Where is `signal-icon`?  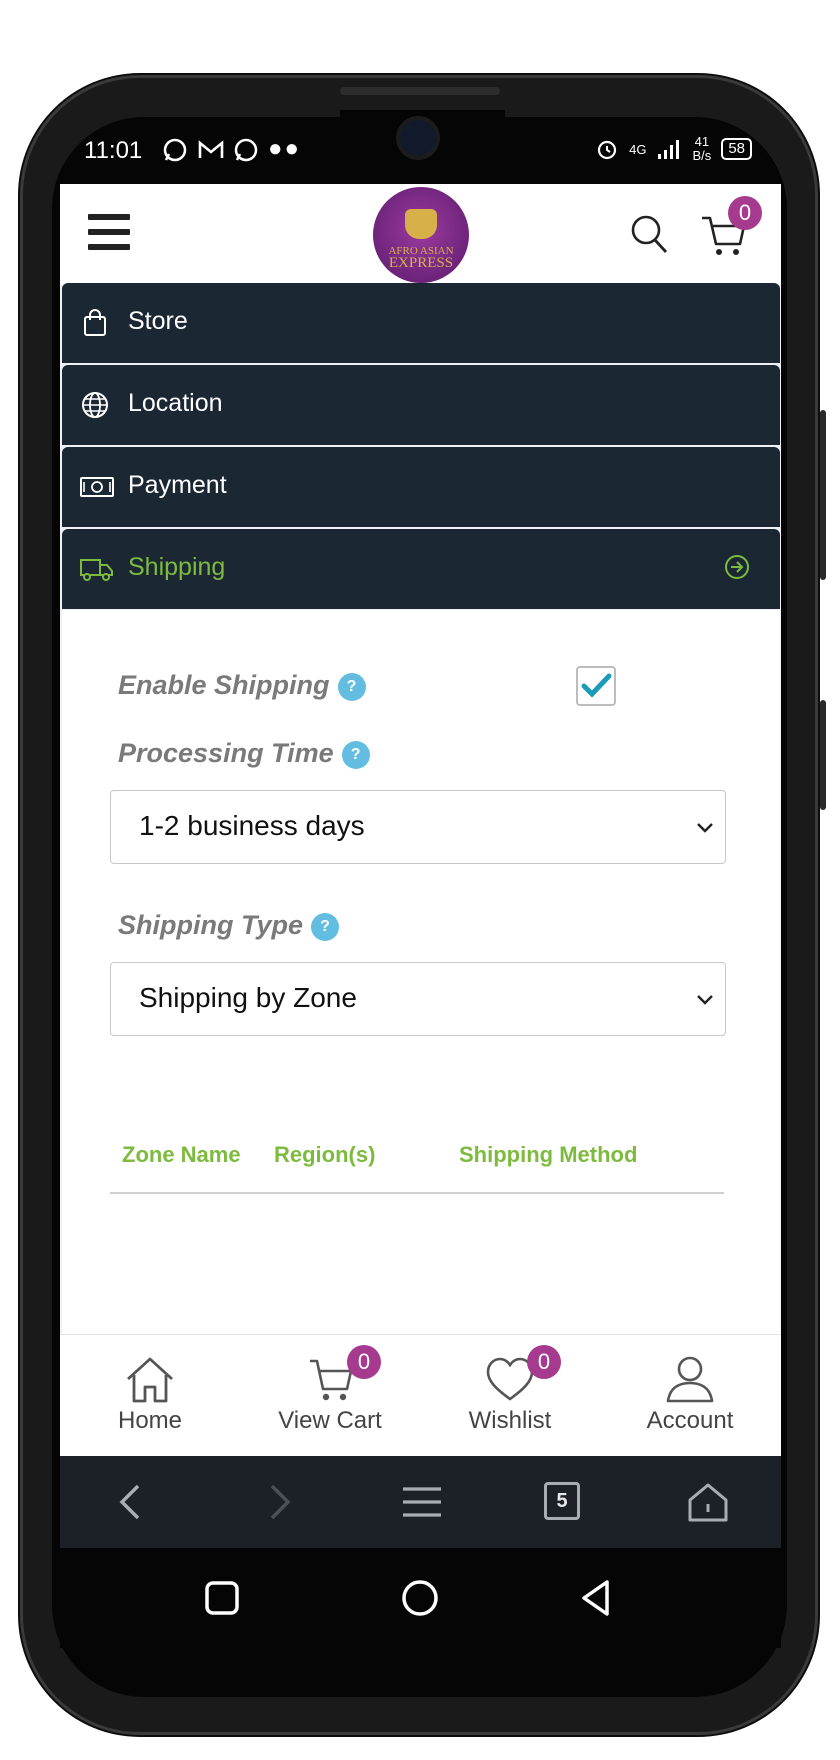 signal-icon is located at coordinates (668, 149).